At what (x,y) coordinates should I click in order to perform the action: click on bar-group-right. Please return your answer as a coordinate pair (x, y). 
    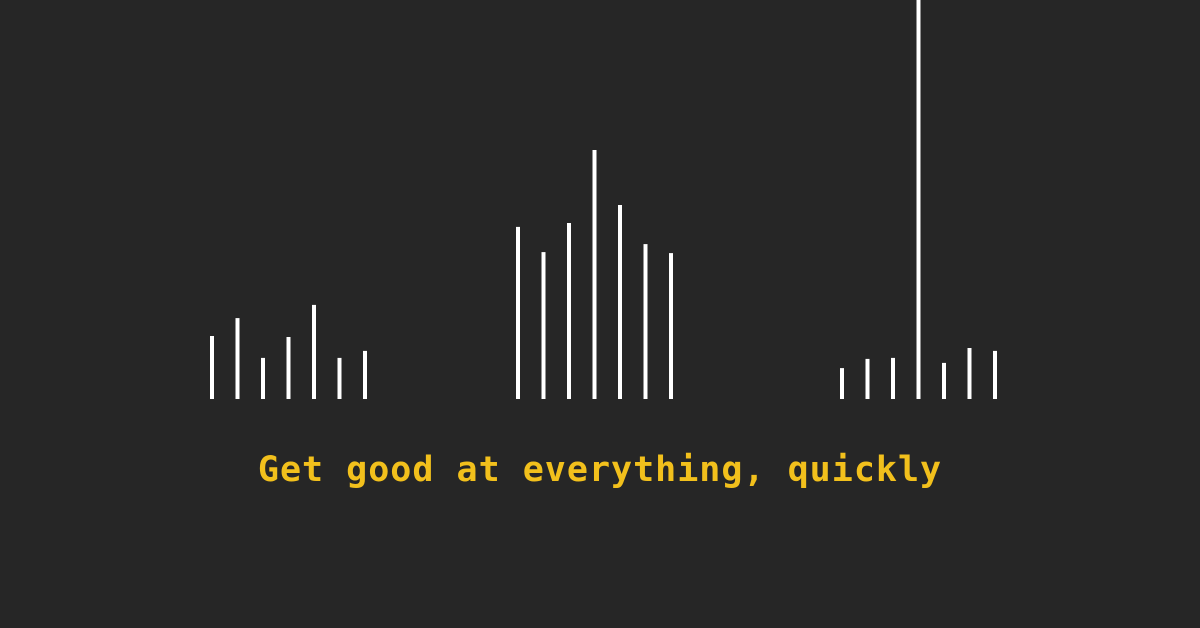
    Looking at the image, I should click on (918, 199).